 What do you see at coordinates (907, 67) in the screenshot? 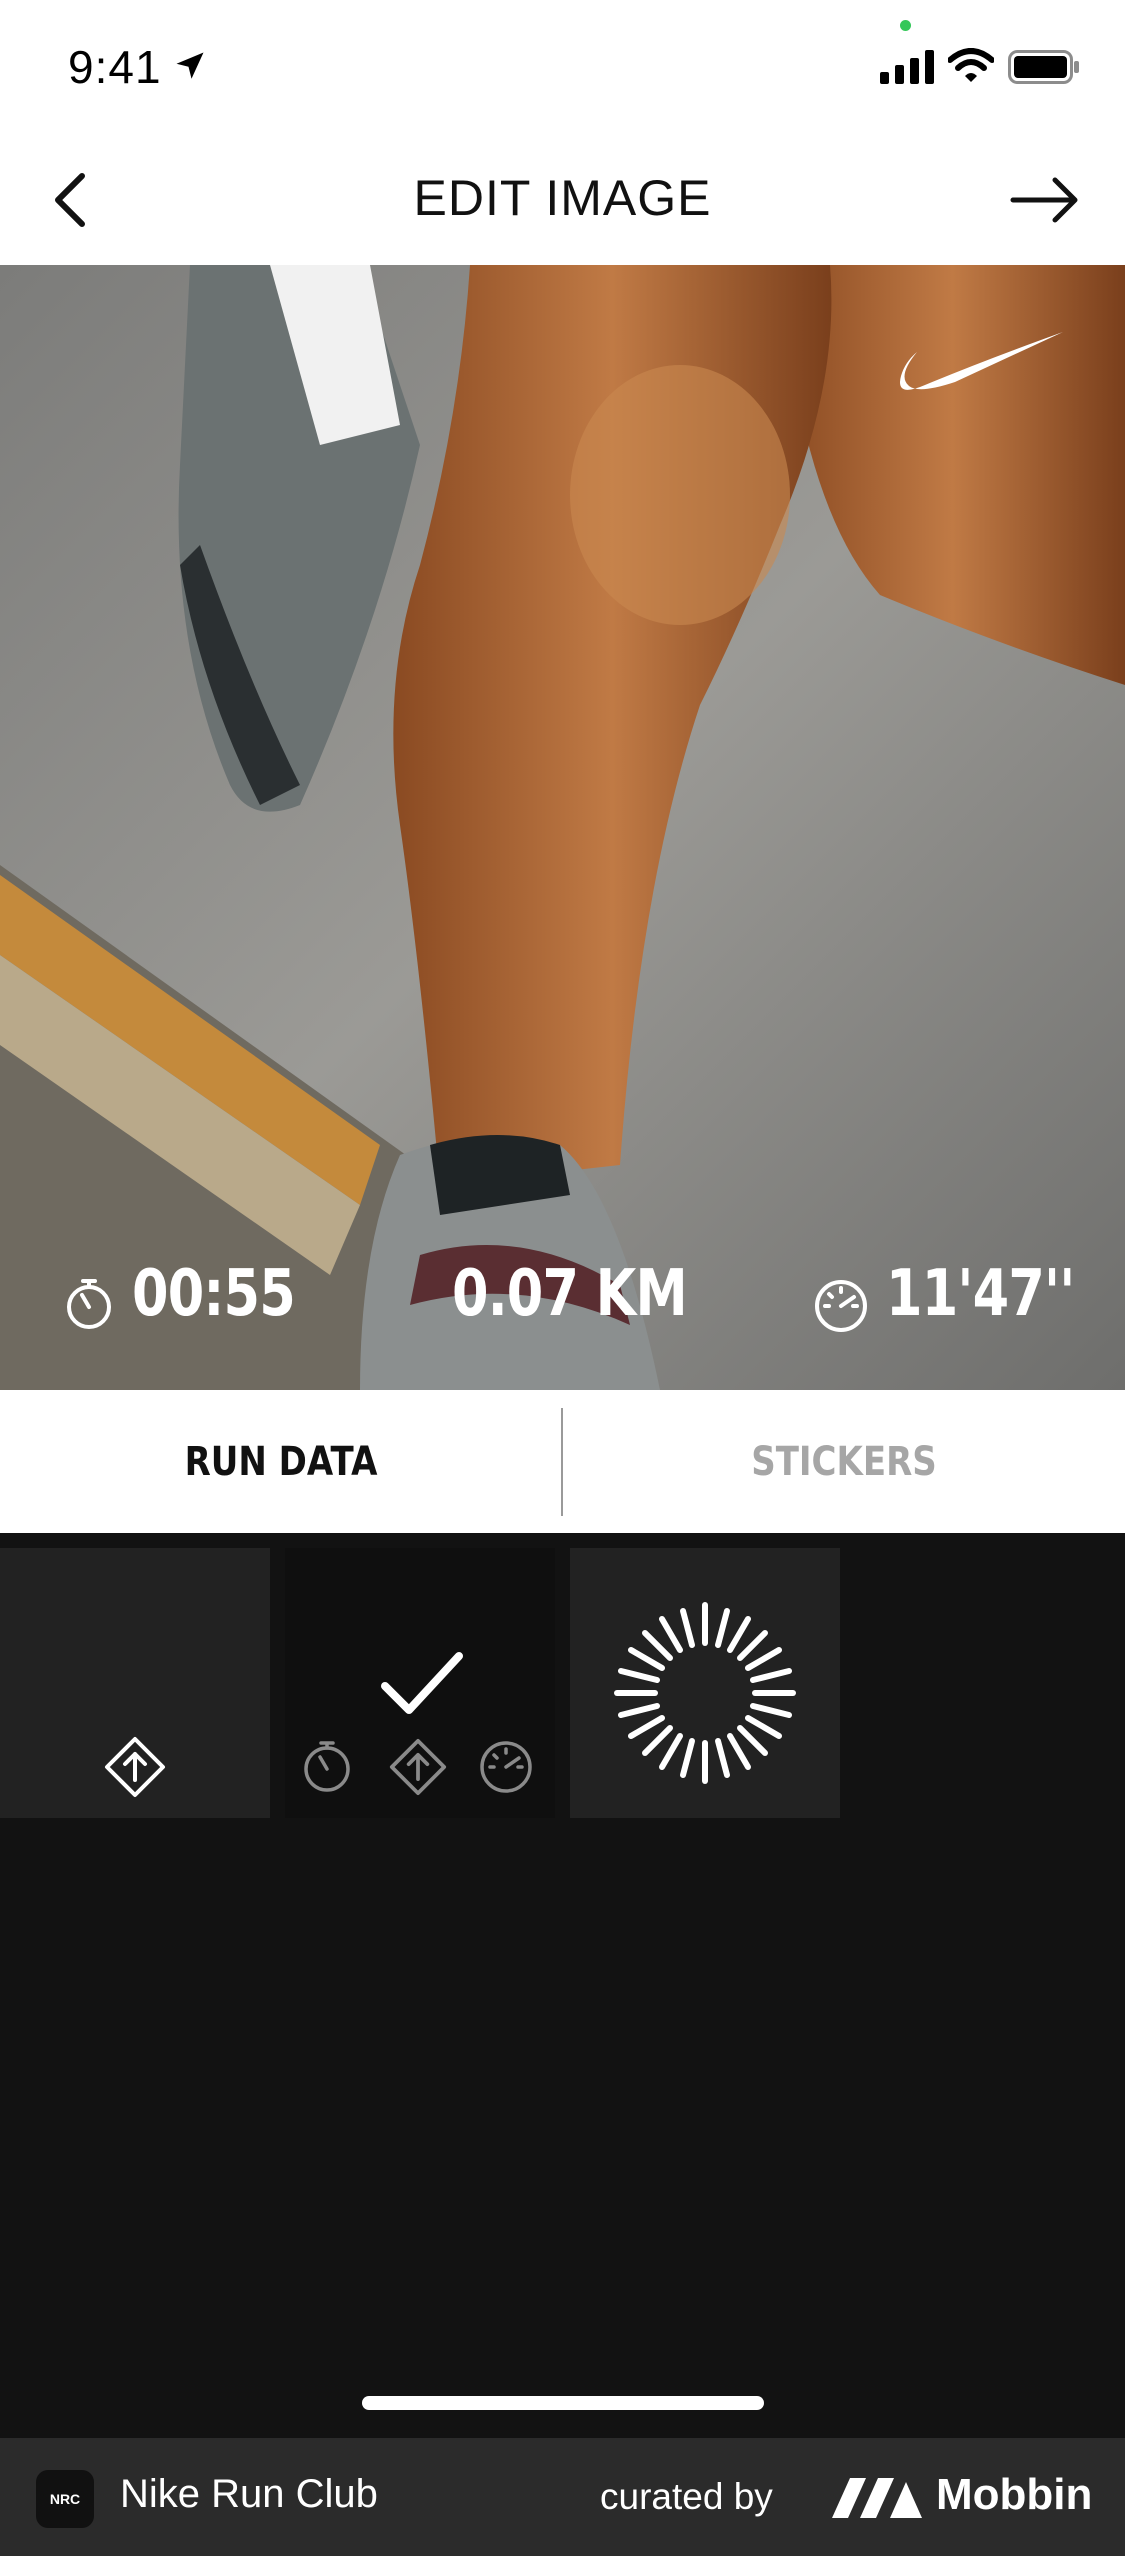
I see `cellular-signal-icon` at bounding box center [907, 67].